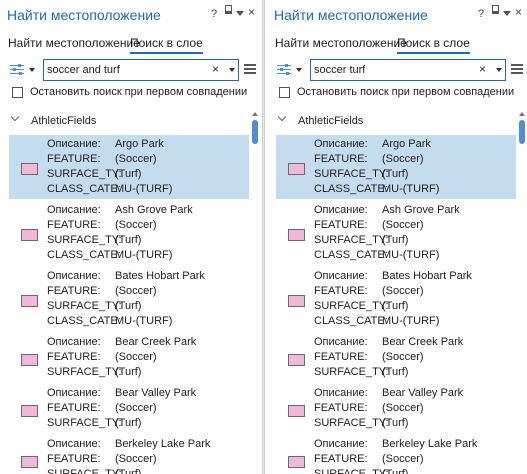  I want to click on field-value: Berkeley Lake Park, so click(163, 444).